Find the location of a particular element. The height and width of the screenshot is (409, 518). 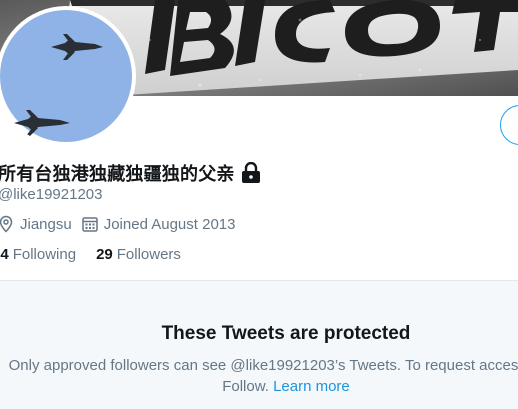

avatar is located at coordinates (68, 76).